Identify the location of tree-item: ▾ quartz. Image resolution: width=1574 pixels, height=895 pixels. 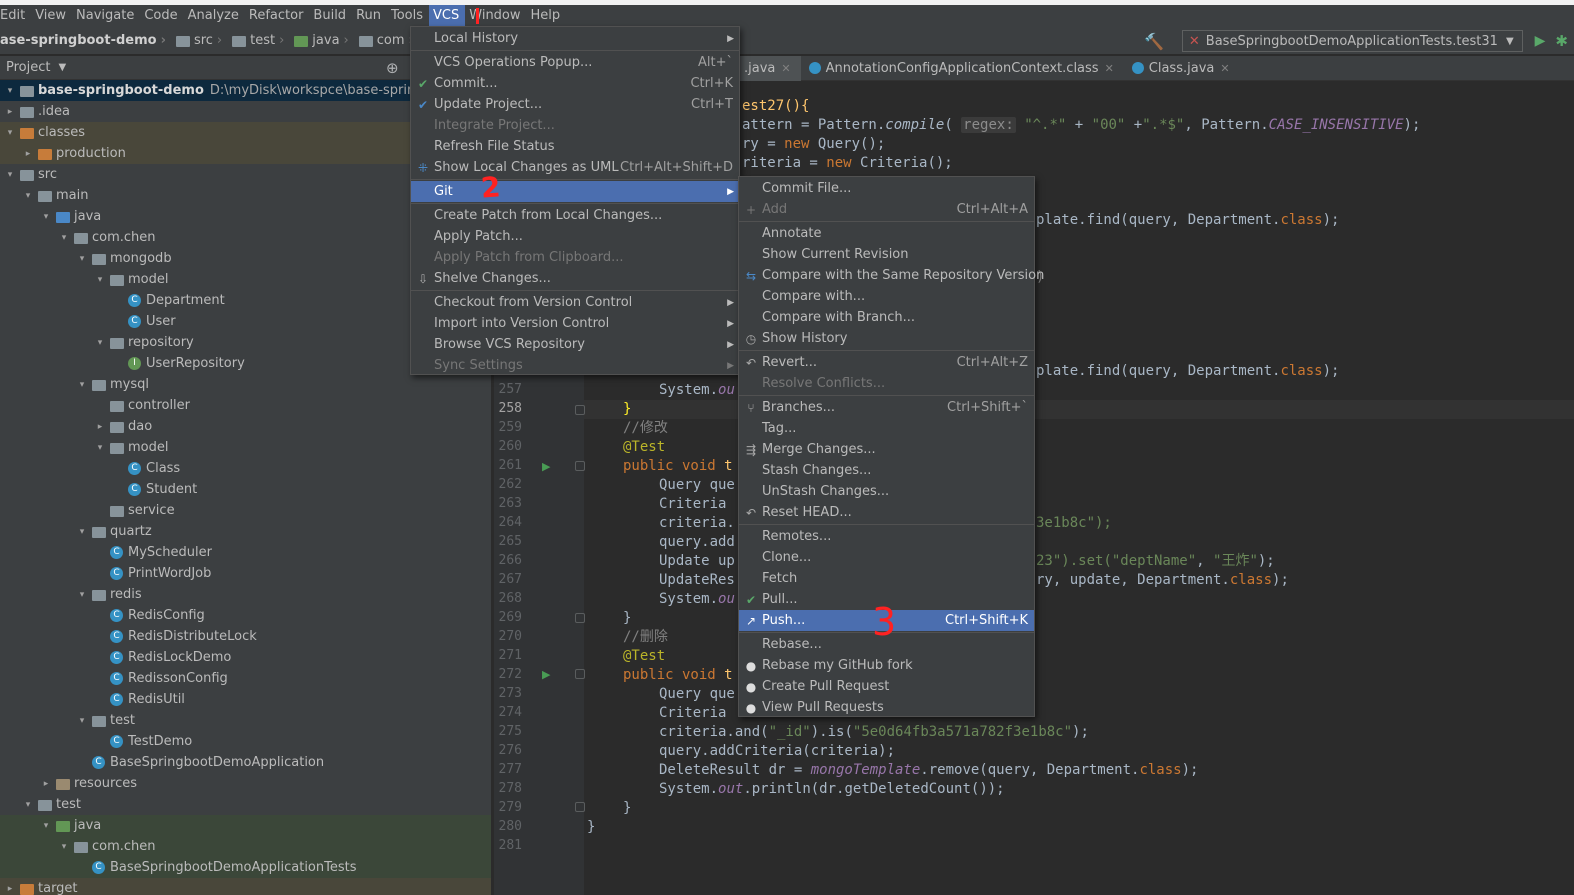
(245, 531).